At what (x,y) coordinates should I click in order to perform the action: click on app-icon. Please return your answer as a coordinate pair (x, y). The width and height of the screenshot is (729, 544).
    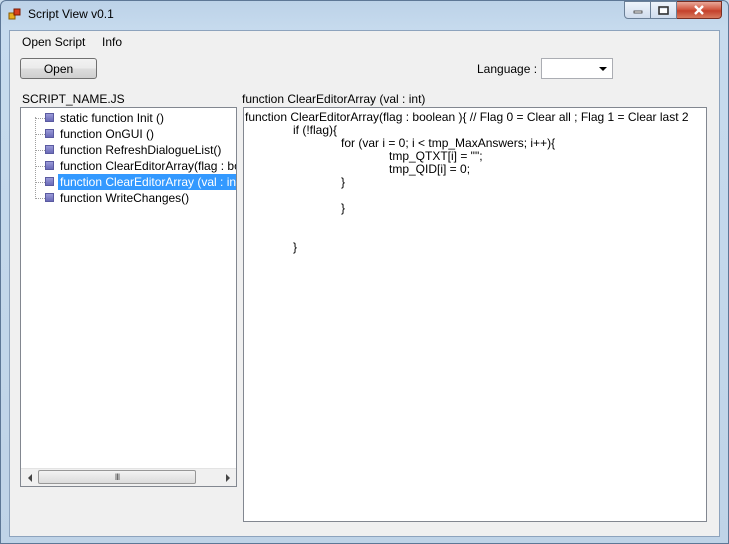
    Looking at the image, I should click on (14, 14).